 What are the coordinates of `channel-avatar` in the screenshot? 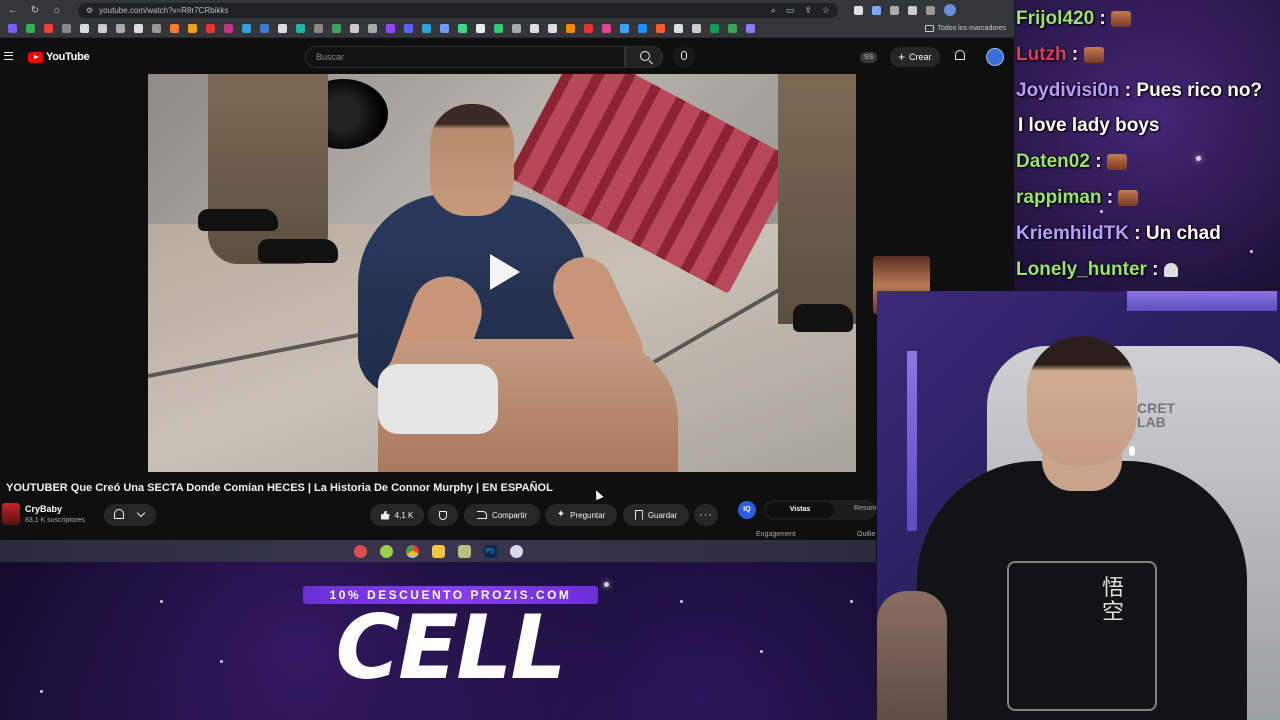 It's located at (11, 514).